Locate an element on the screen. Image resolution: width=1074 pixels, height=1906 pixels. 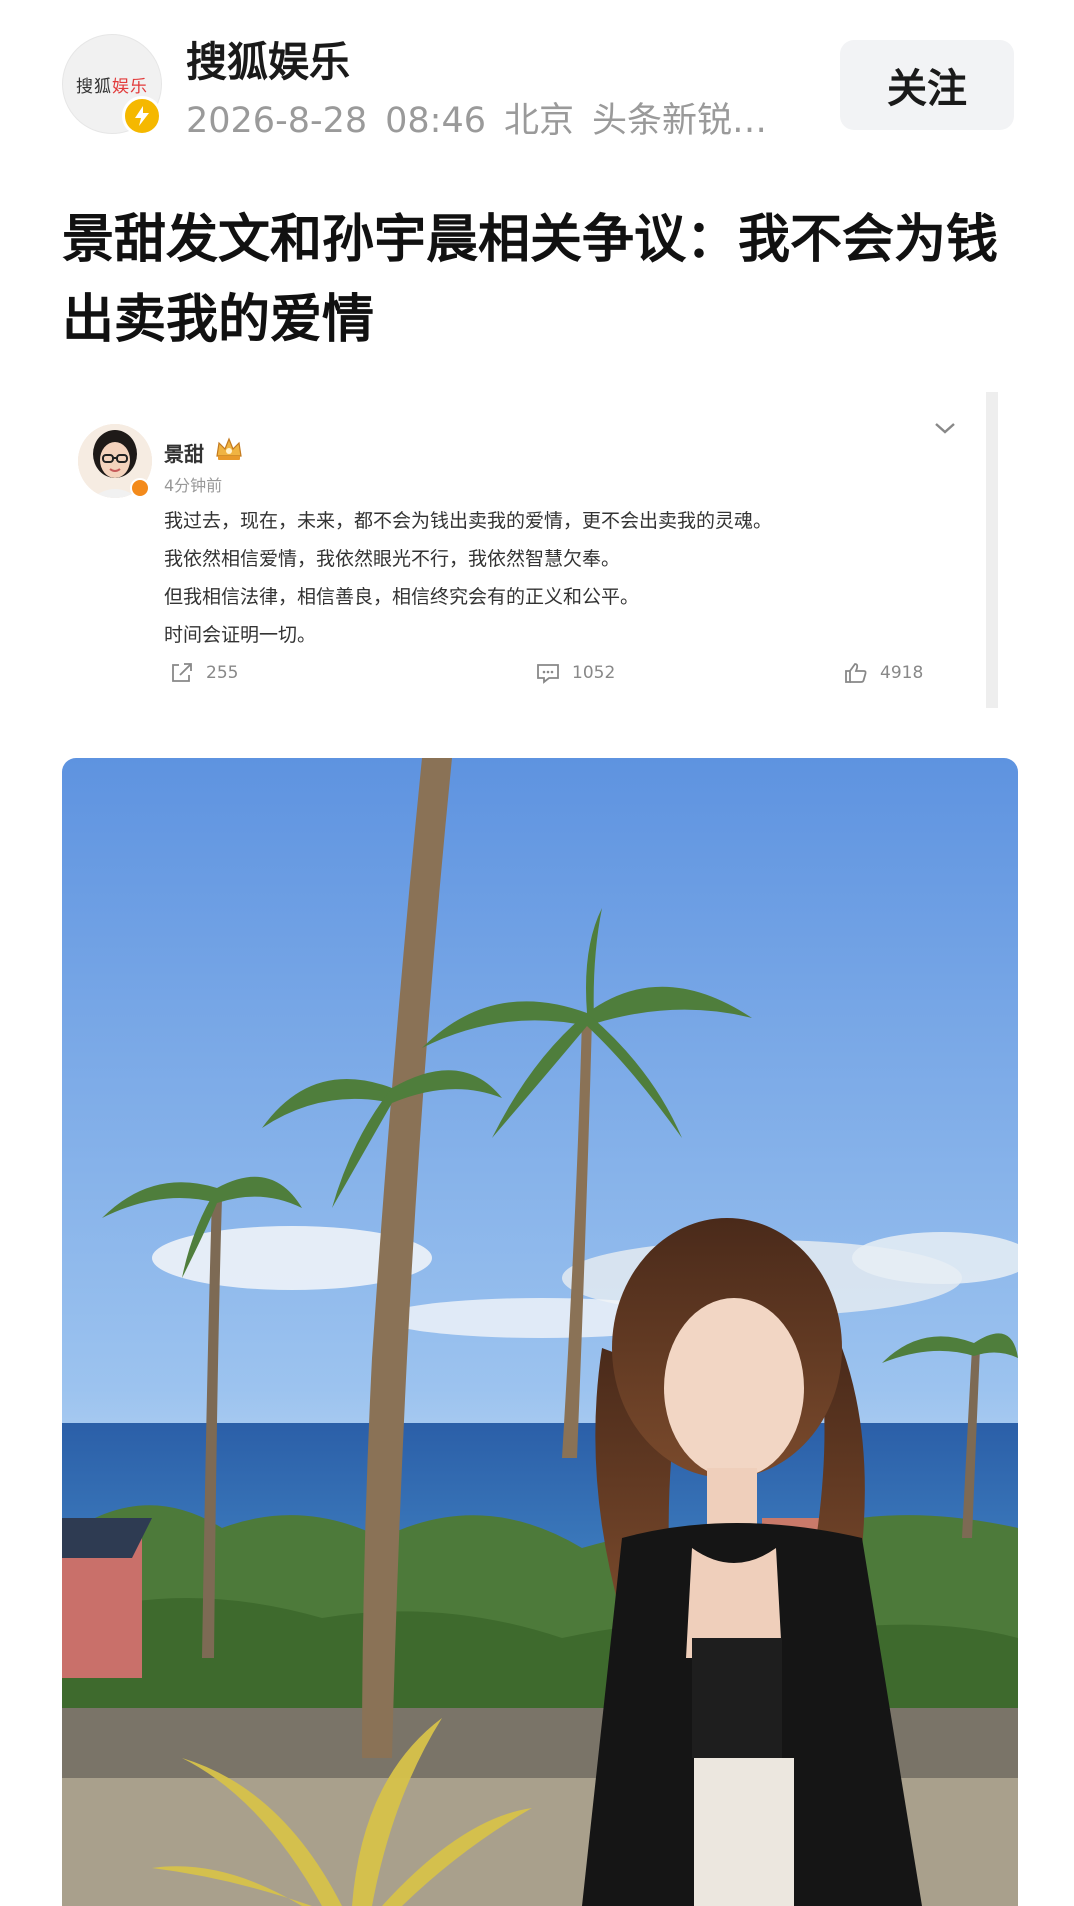
comment-icon is located at coordinates (548, 674).